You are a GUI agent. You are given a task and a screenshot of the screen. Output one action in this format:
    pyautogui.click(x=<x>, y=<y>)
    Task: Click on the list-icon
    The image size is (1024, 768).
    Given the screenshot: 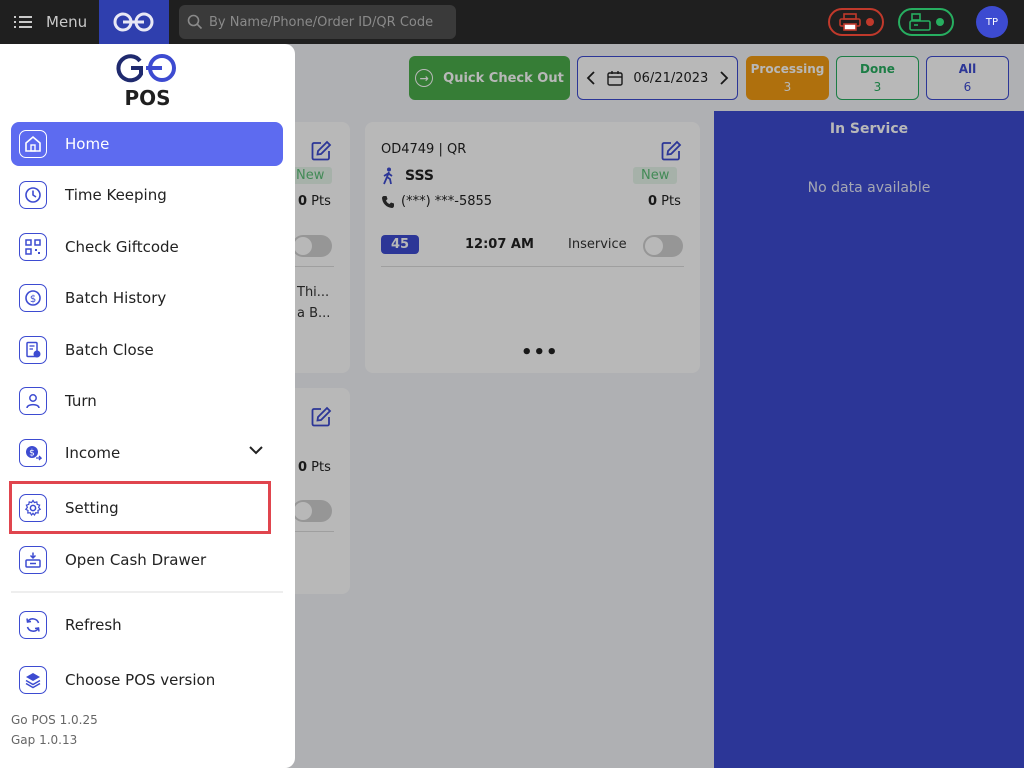 What is the action you would take?
    pyautogui.click(x=23, y=22)
    